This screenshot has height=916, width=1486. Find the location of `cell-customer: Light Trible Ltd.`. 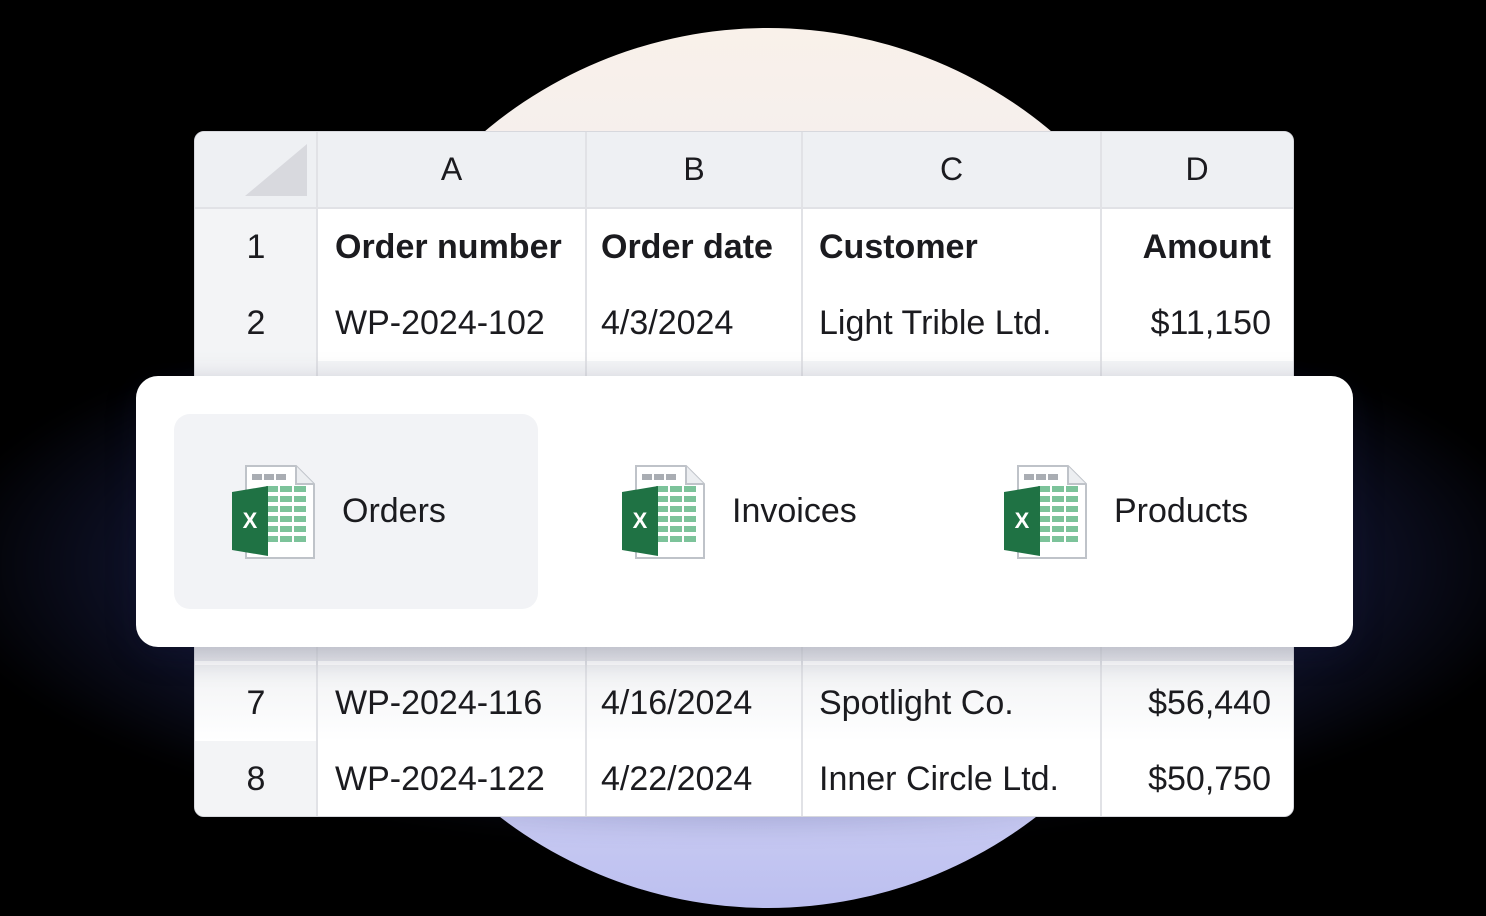

cell-customer: Light Trible Ltd. is located at coordinates (935, 323).